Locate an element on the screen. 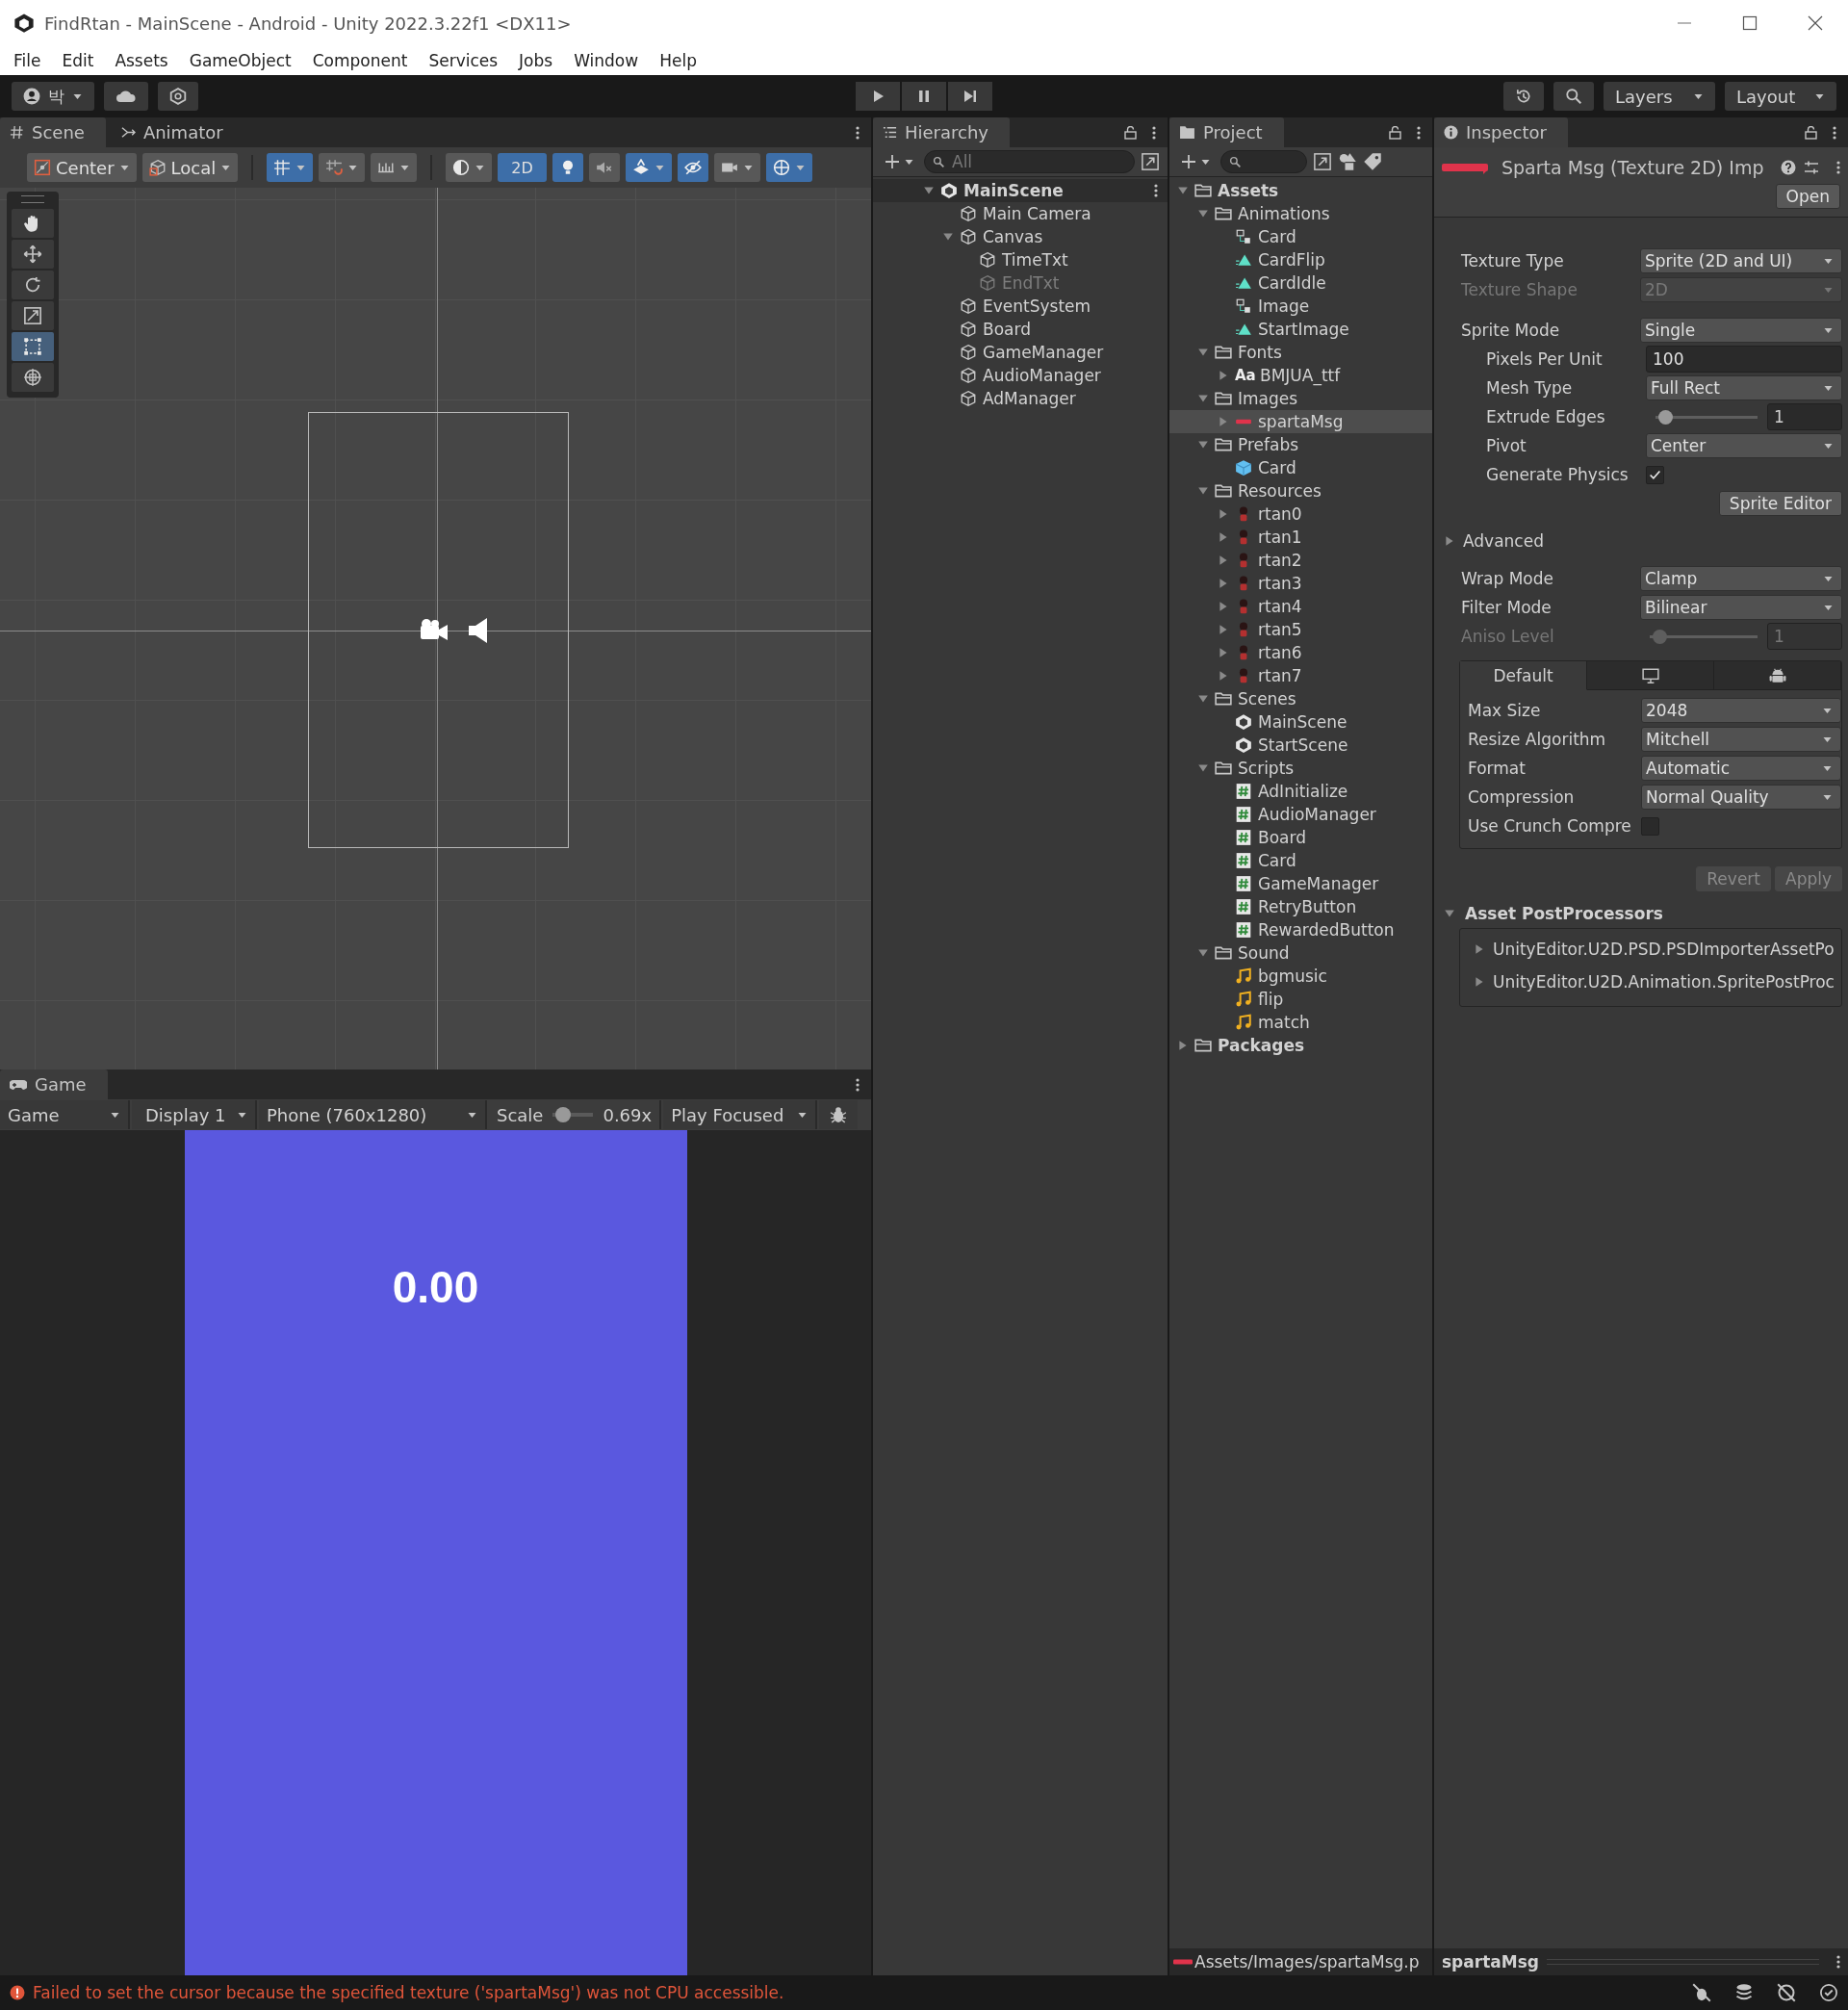  project-item: rtan6 is located at coordinates (1300, 653).